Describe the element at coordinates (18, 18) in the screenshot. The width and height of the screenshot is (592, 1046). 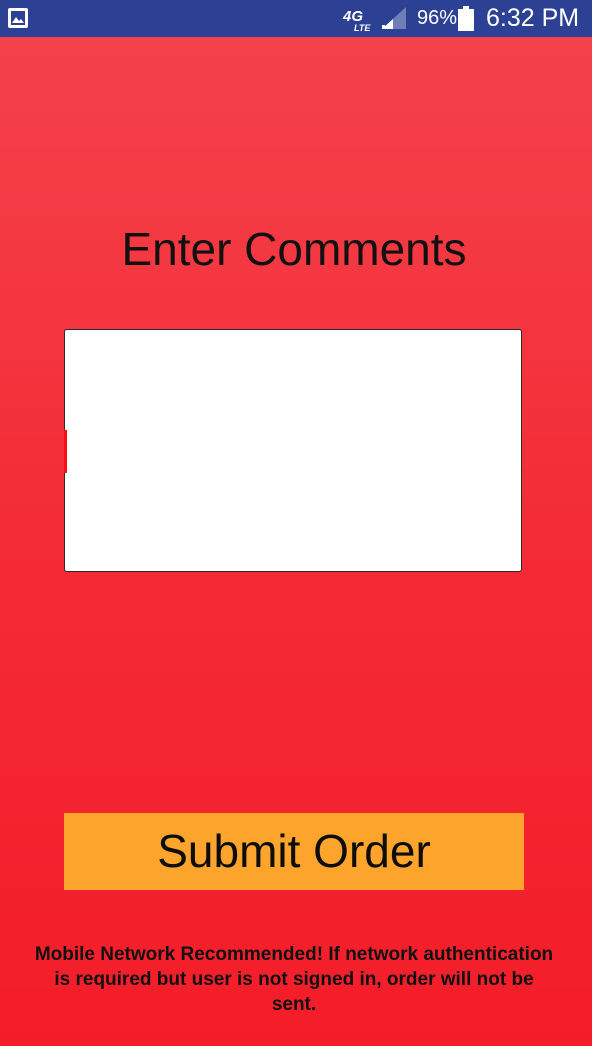
I see `gallery-icon` at that location.